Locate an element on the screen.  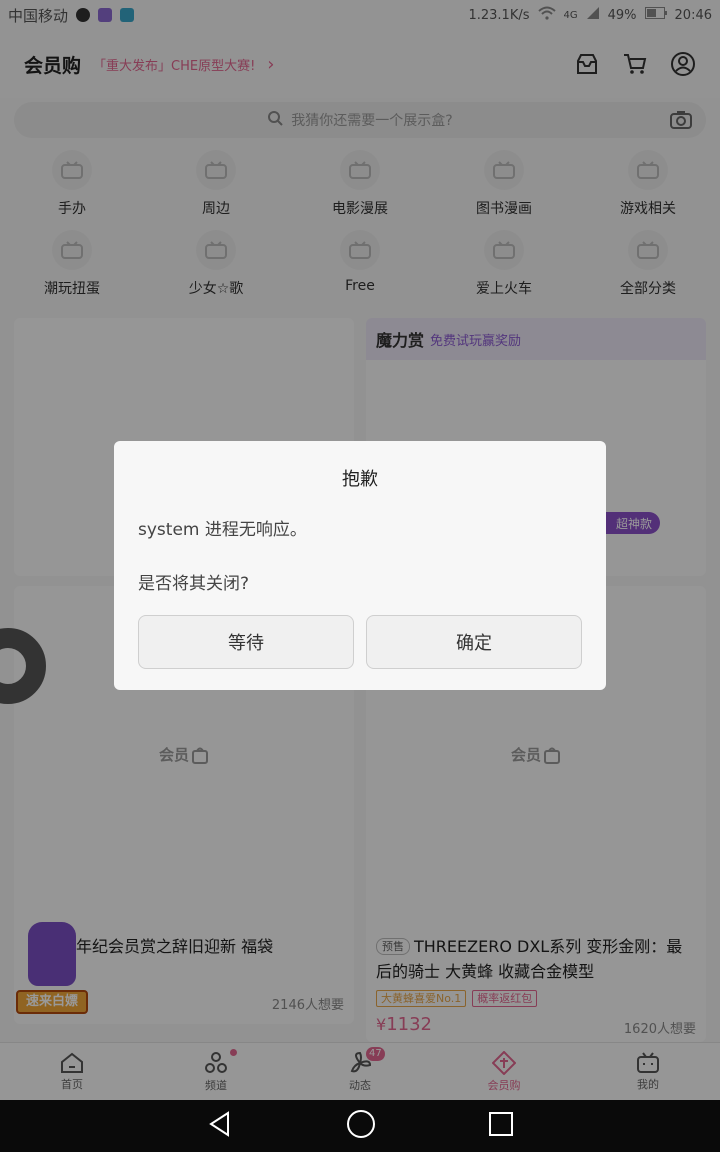
system-nav-bar is located at coordinates (360, 1126).